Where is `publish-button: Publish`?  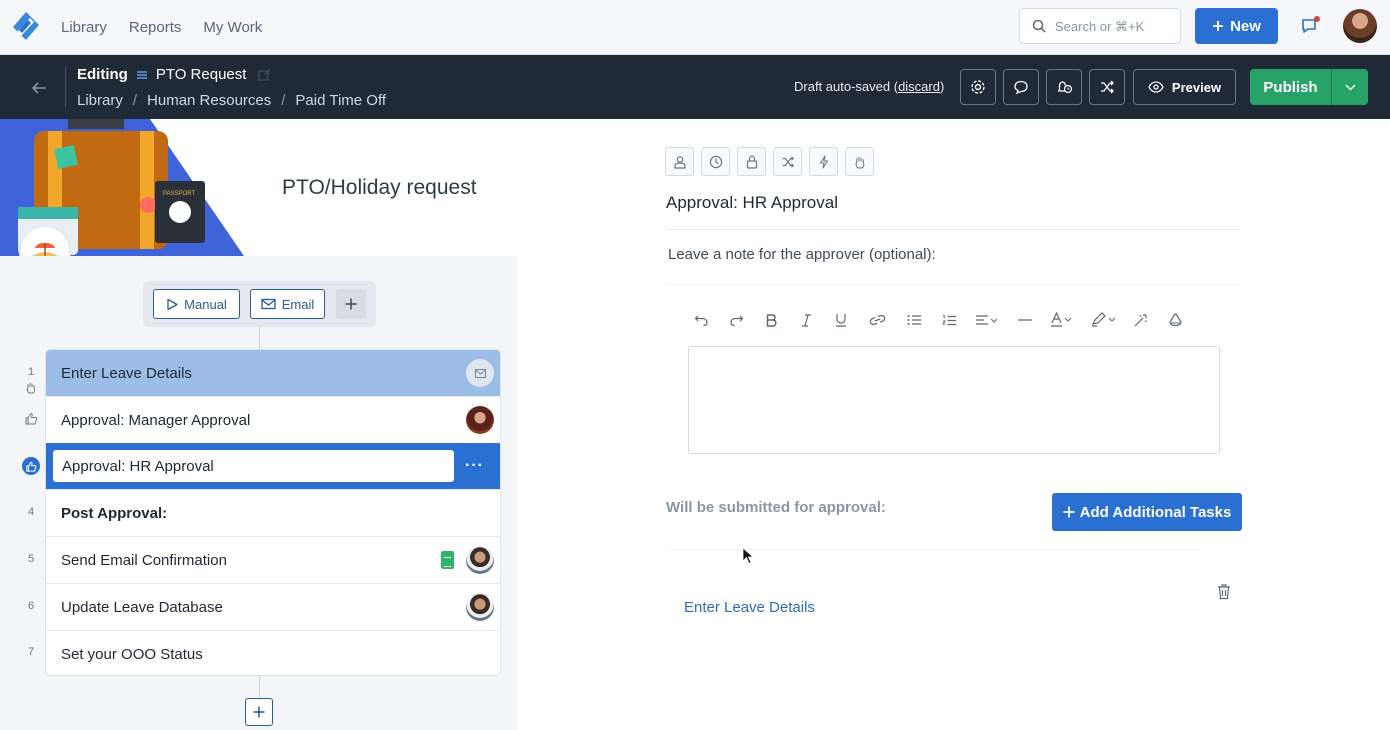
publish-button: Publish is located at coordinates (1291, 87).